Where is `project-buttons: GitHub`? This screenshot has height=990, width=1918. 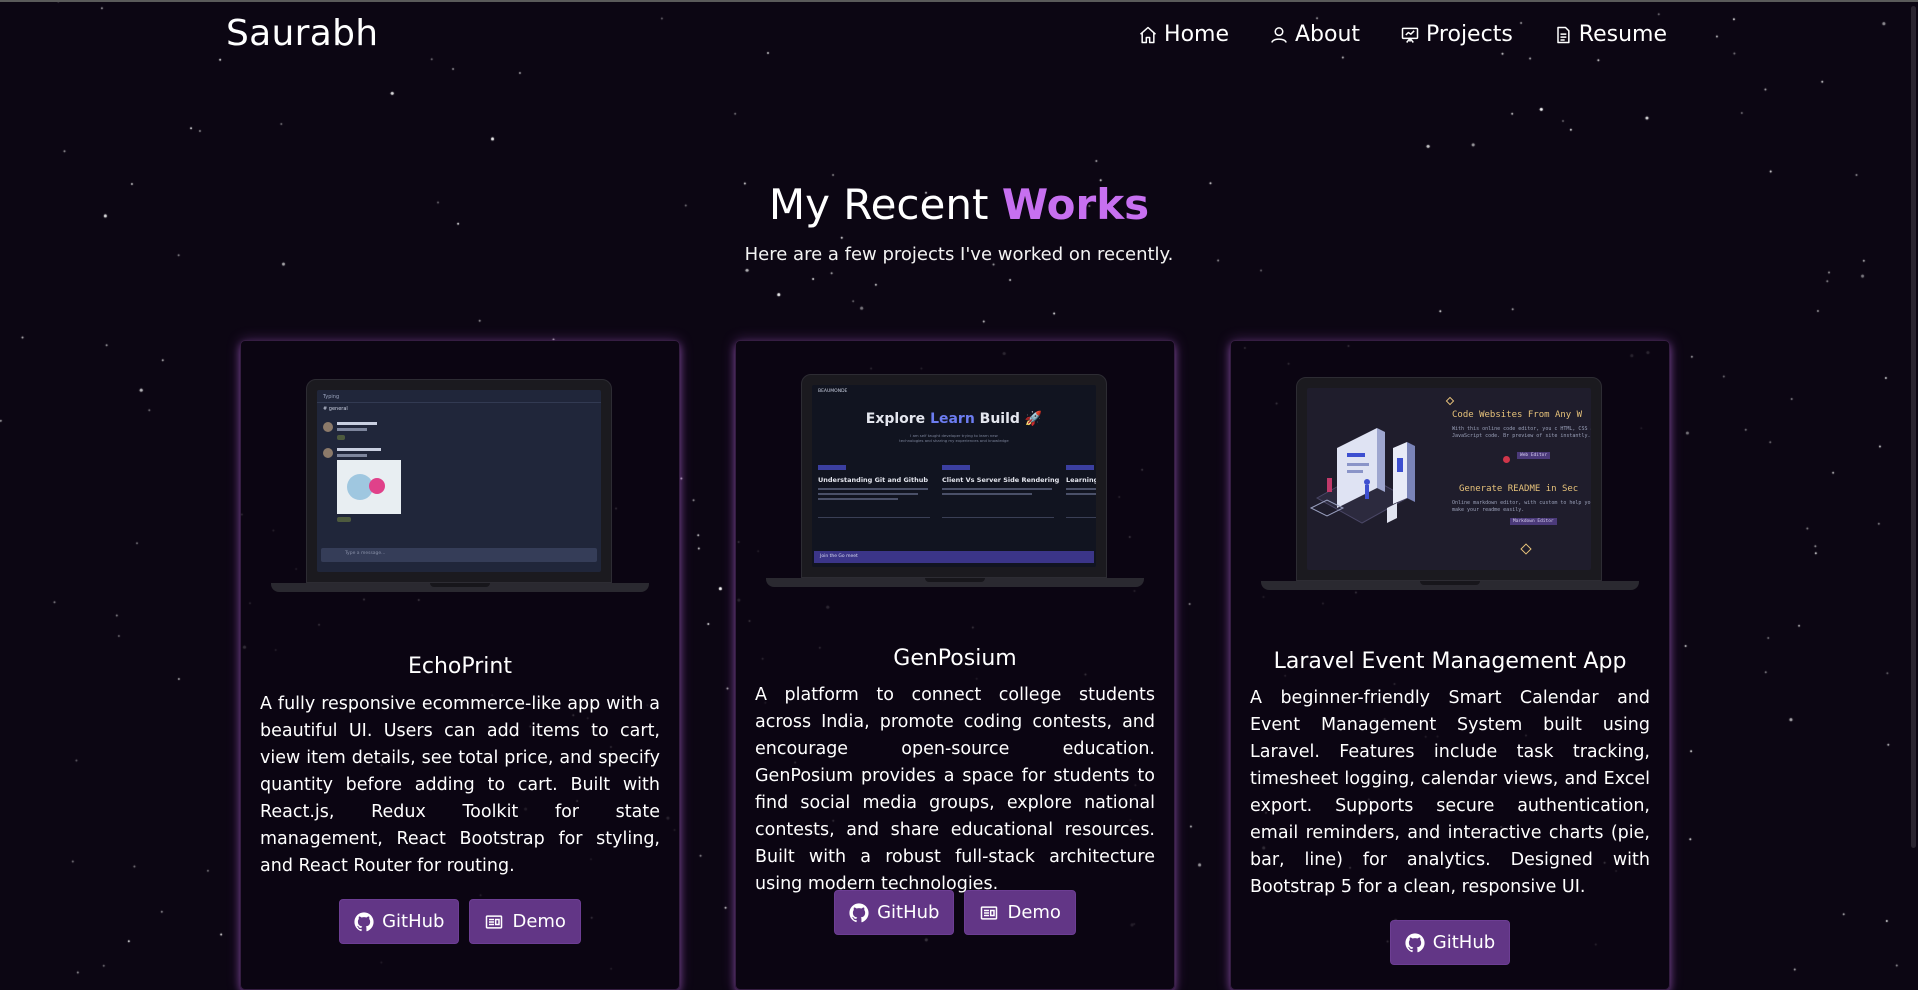
project-buttons: GitHub is located at coordinates (1450, 942).